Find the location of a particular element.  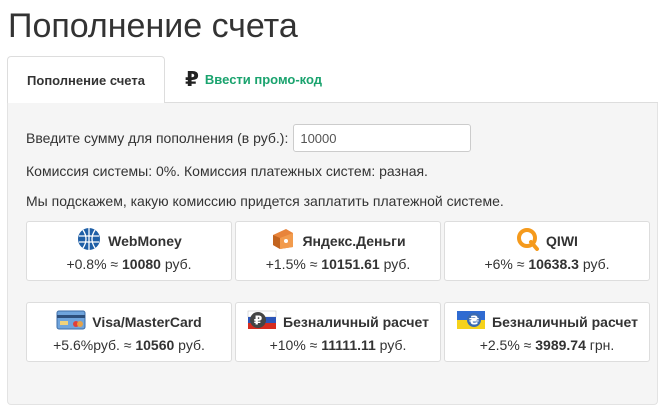

tab-promo-code: ₽ Ввести промо-код is located at coordinates (253, 79).